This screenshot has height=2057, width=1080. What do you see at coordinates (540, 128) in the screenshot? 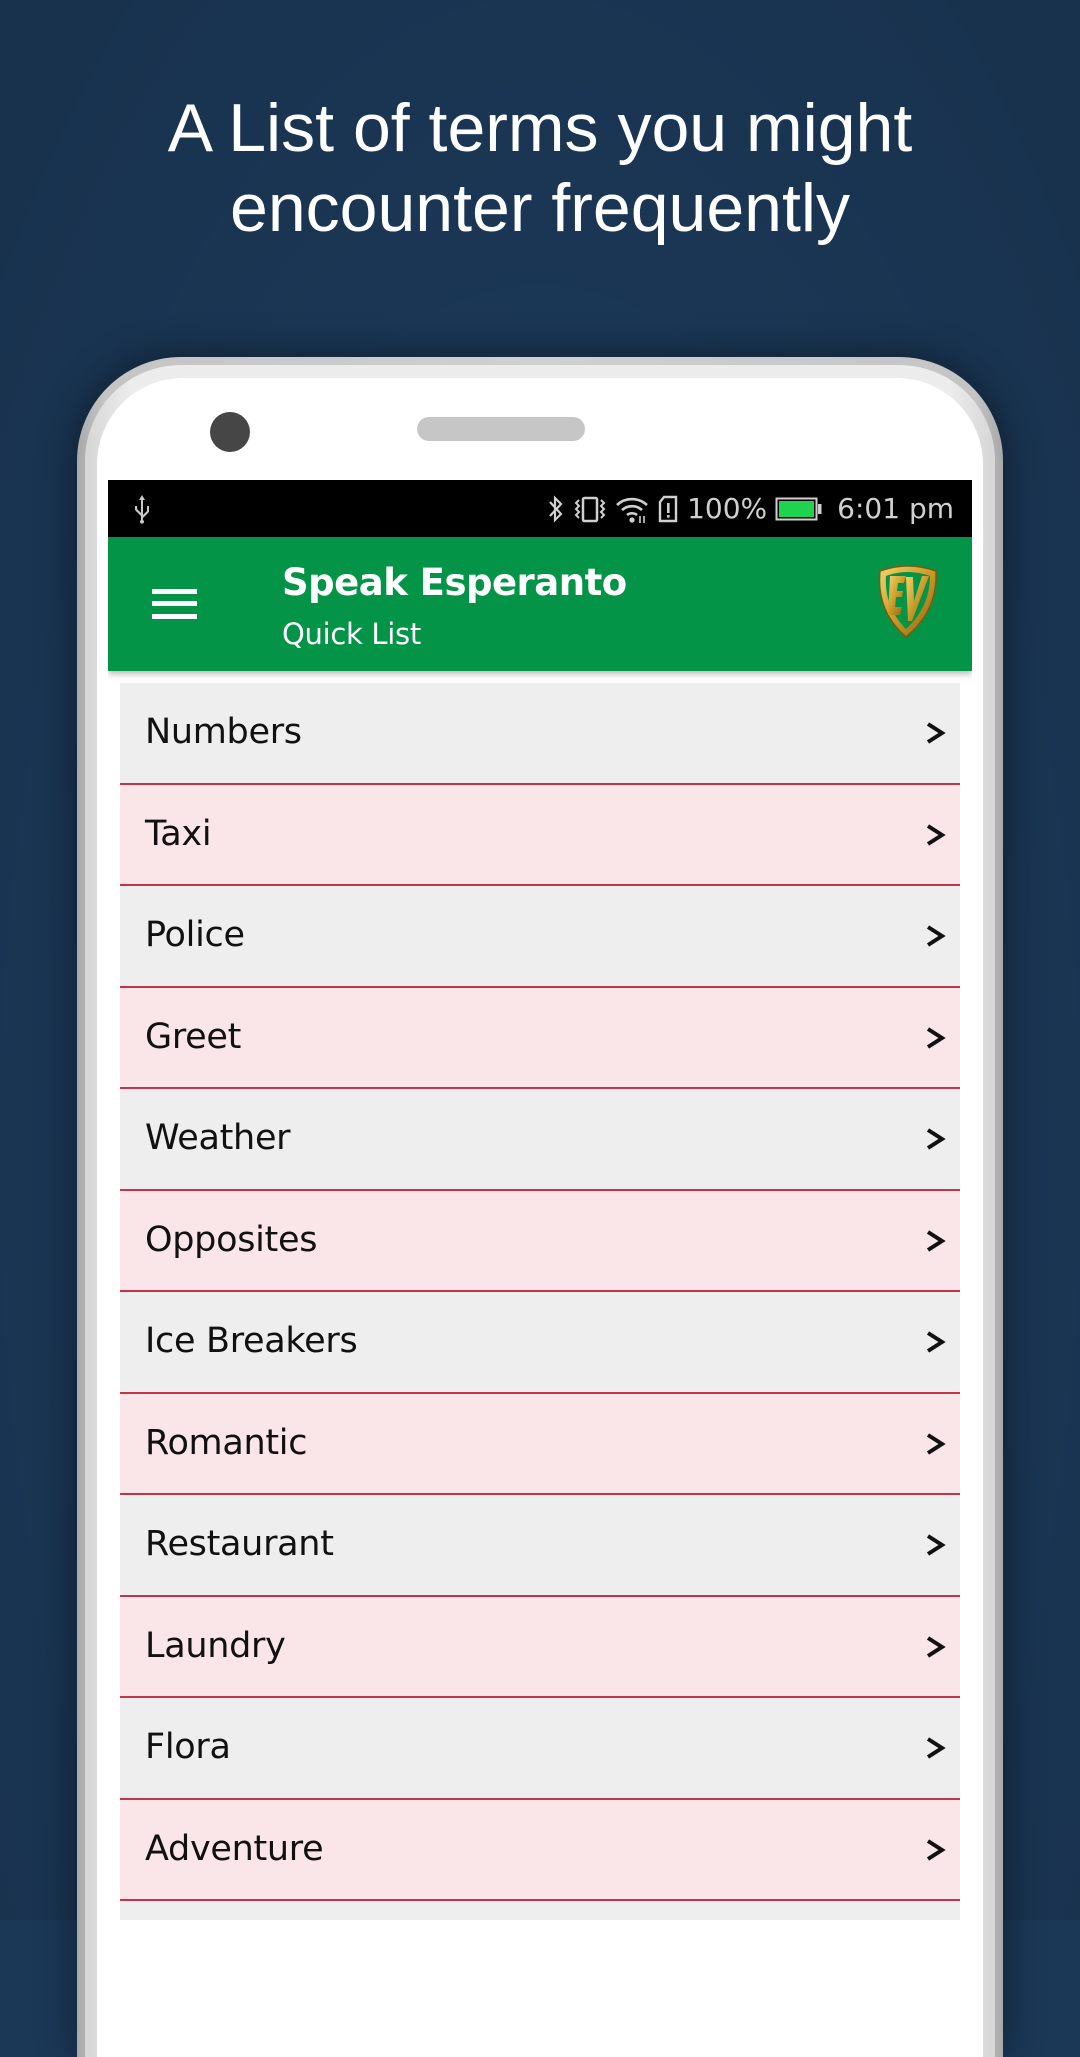
I see `headline-line-1: A List of terms you might` at bounding box center [540, 128].